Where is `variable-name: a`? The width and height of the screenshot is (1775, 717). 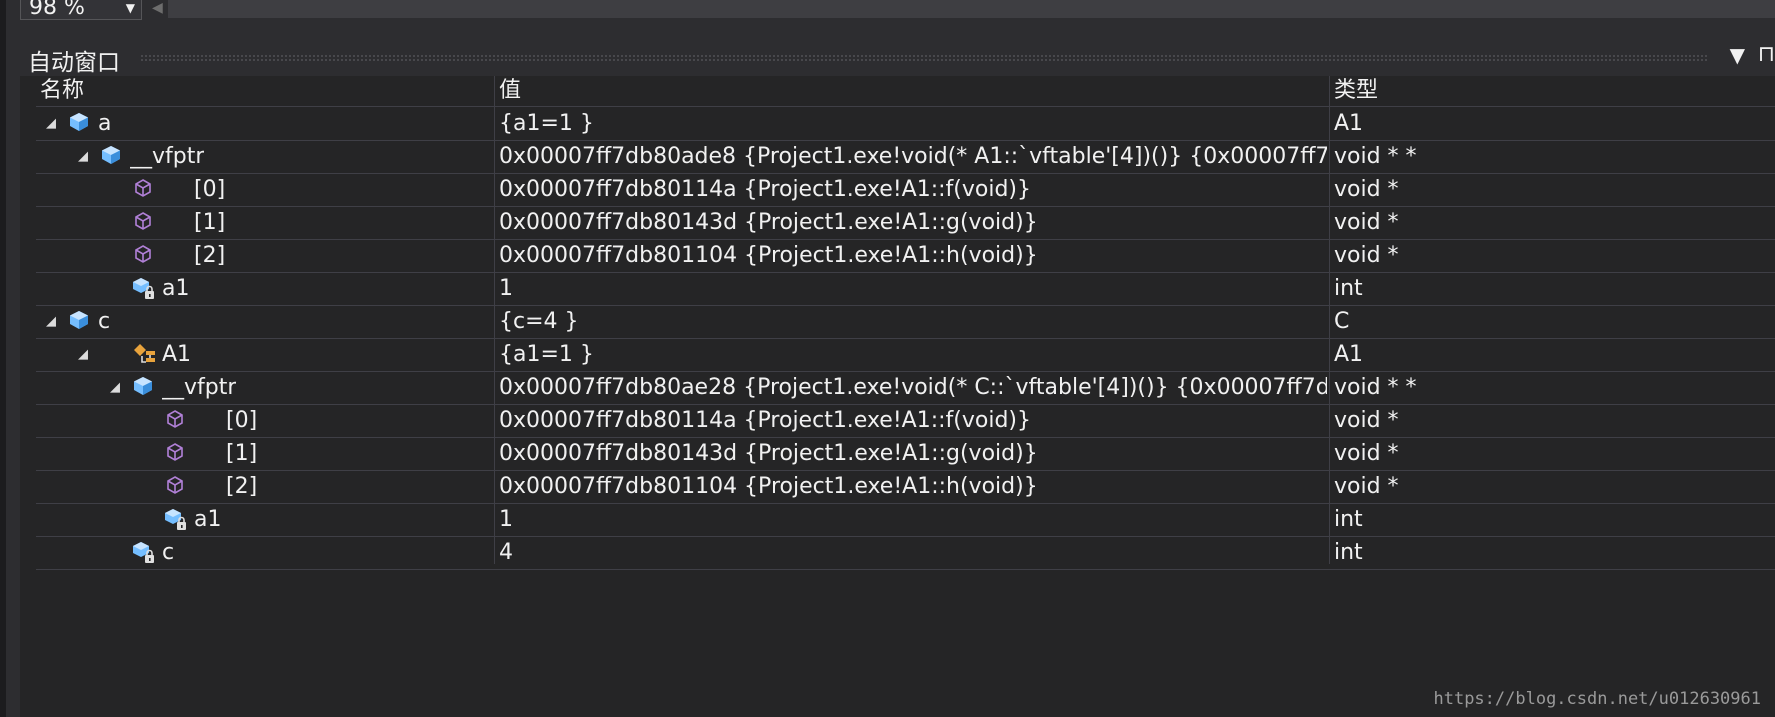
variable-name: a is located at coordinates (105, 123).